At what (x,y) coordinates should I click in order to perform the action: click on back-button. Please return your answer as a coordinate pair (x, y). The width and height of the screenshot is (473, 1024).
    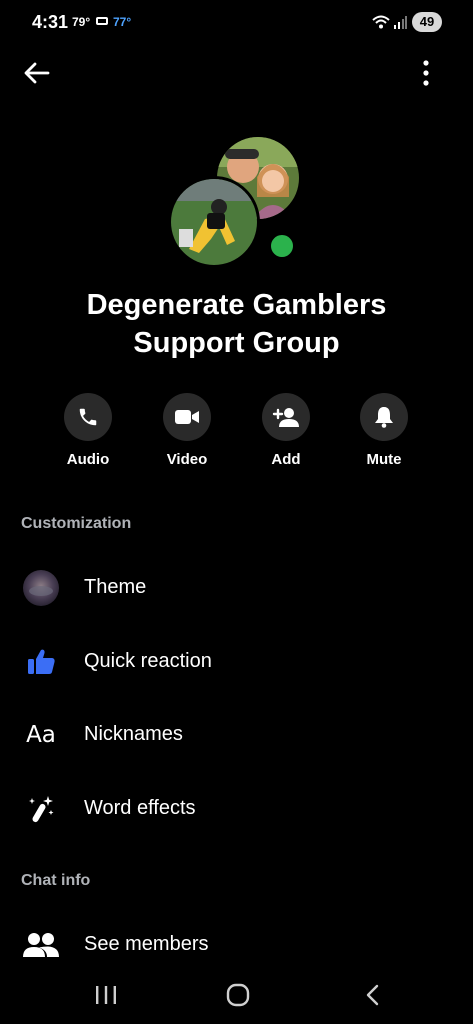
    Looking at the image, I should click on (37, 73).